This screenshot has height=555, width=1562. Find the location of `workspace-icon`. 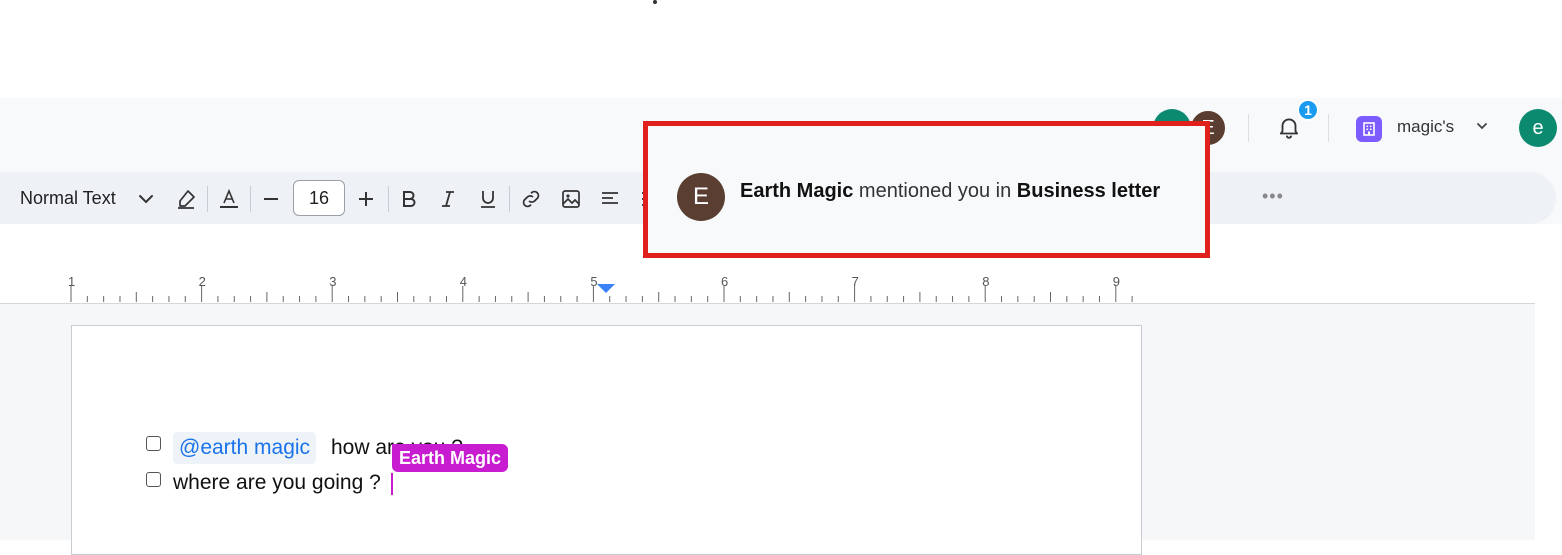

workspace-icon is located at coordinates (1369, 129).